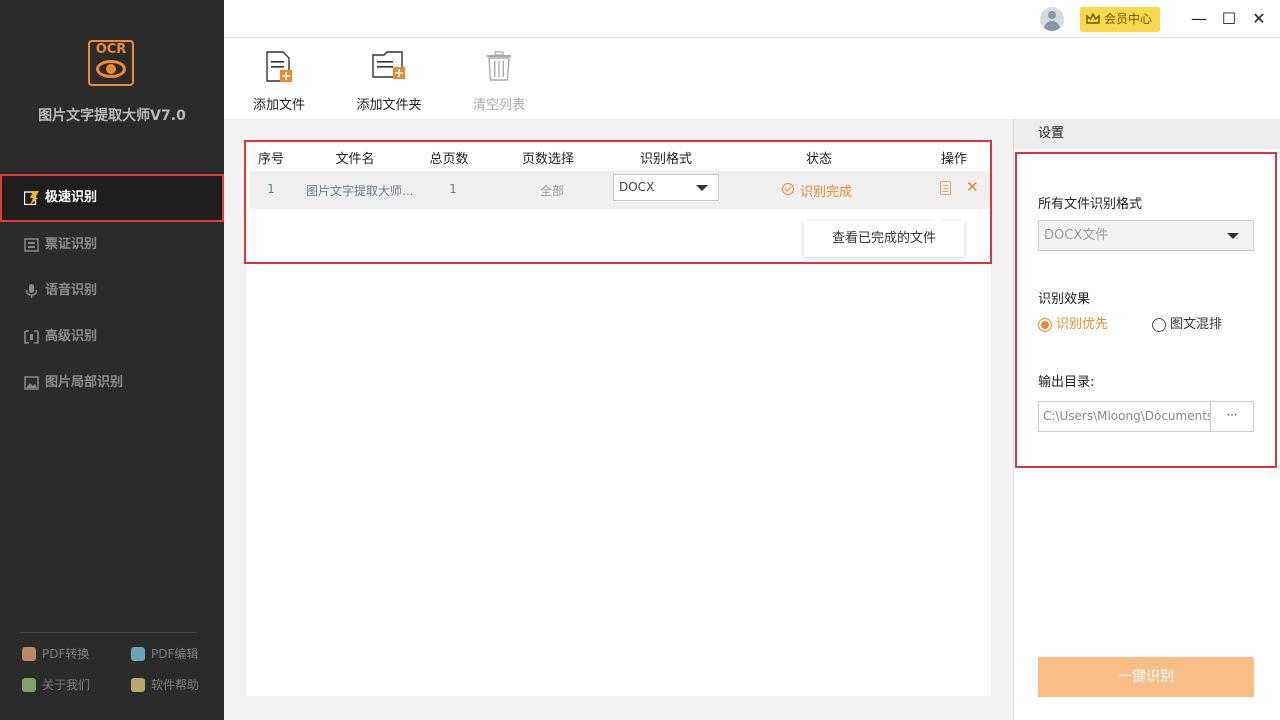 The height and width of the screenshot is (720, 1280). I want to click on row-total-pages: 1, so click(453, 189).